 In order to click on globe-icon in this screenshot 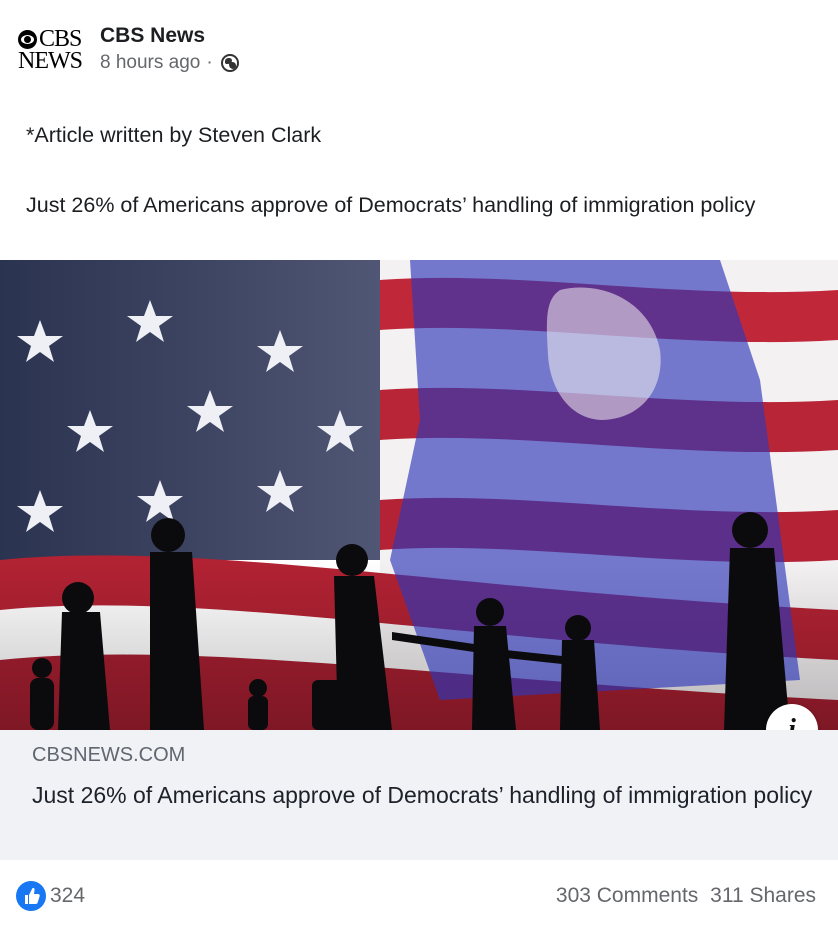, I will do `click(229, 63)`.